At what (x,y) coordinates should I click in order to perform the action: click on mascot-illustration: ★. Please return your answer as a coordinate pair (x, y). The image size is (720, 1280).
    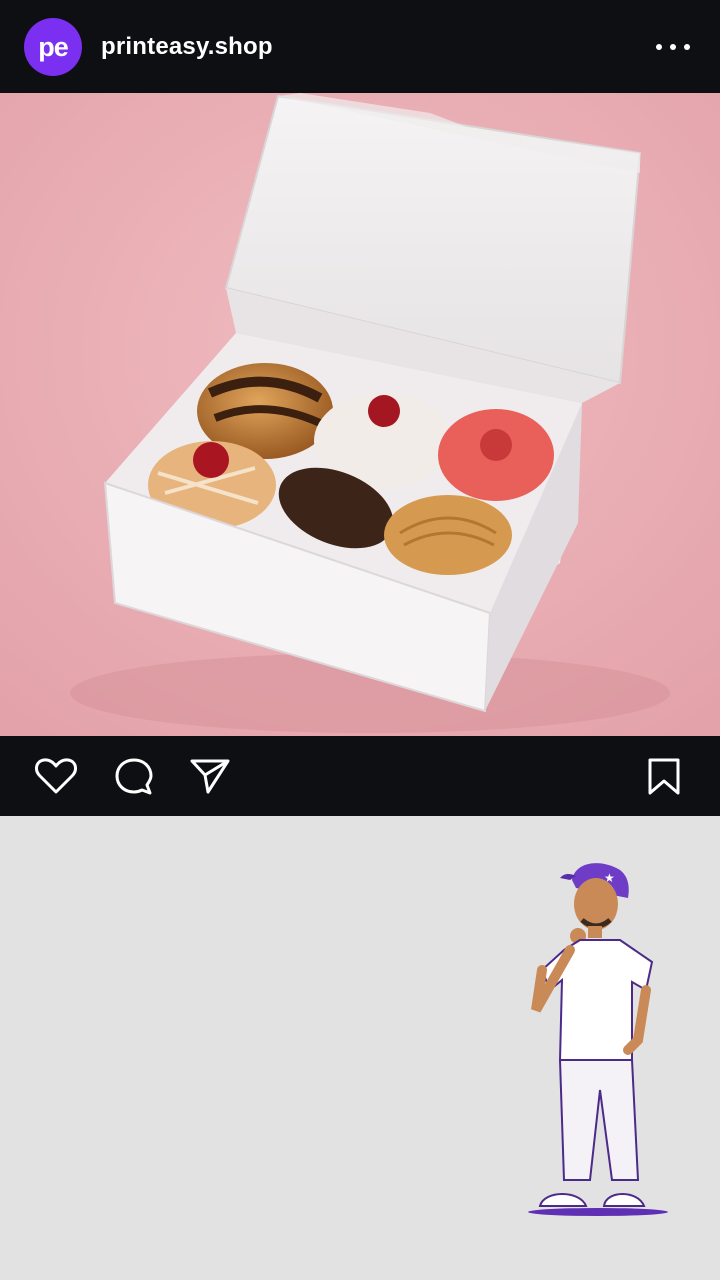
    Looking at the image, I should click on (598, 1039).